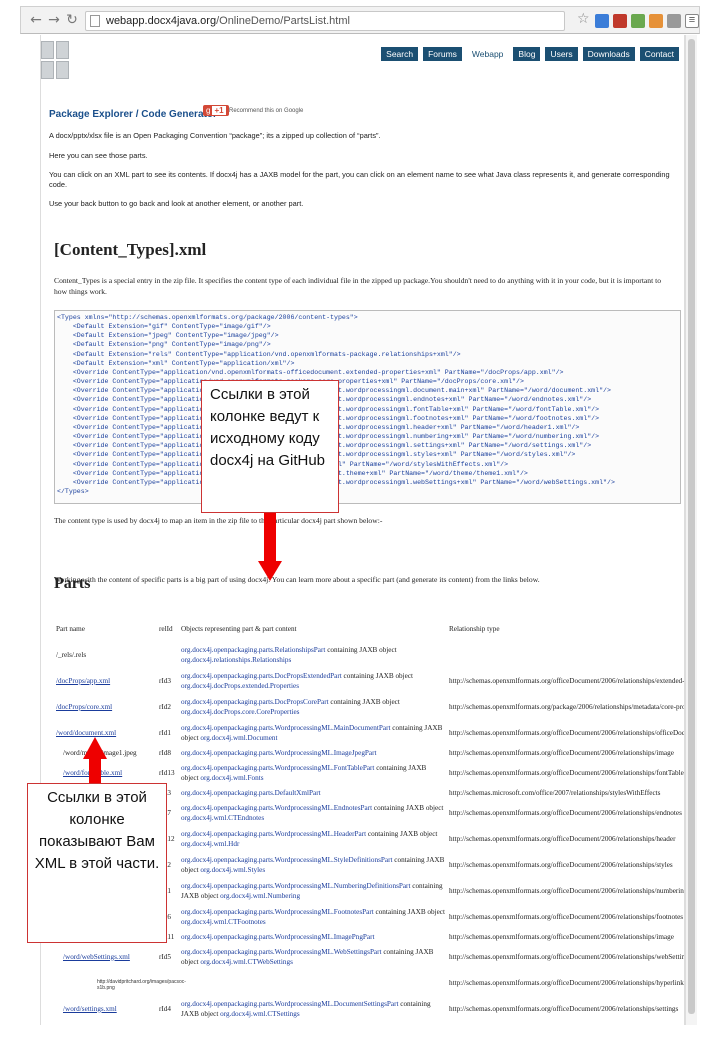 The height and width of the screenshot is (1040, 720). Describe the element at coordinates (96, 957) in the screenshot. I see `part-xml-link: /word/webSettings.xml` at that location.